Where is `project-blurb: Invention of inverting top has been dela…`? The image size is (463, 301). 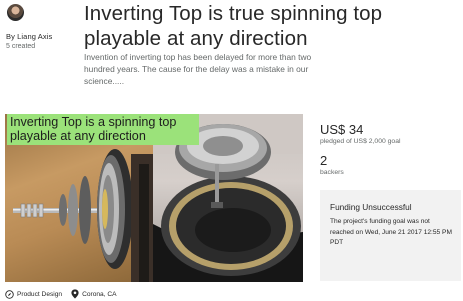 project-blurb: Invention of inverting top has been dela… is located at coordinates (198, 69).